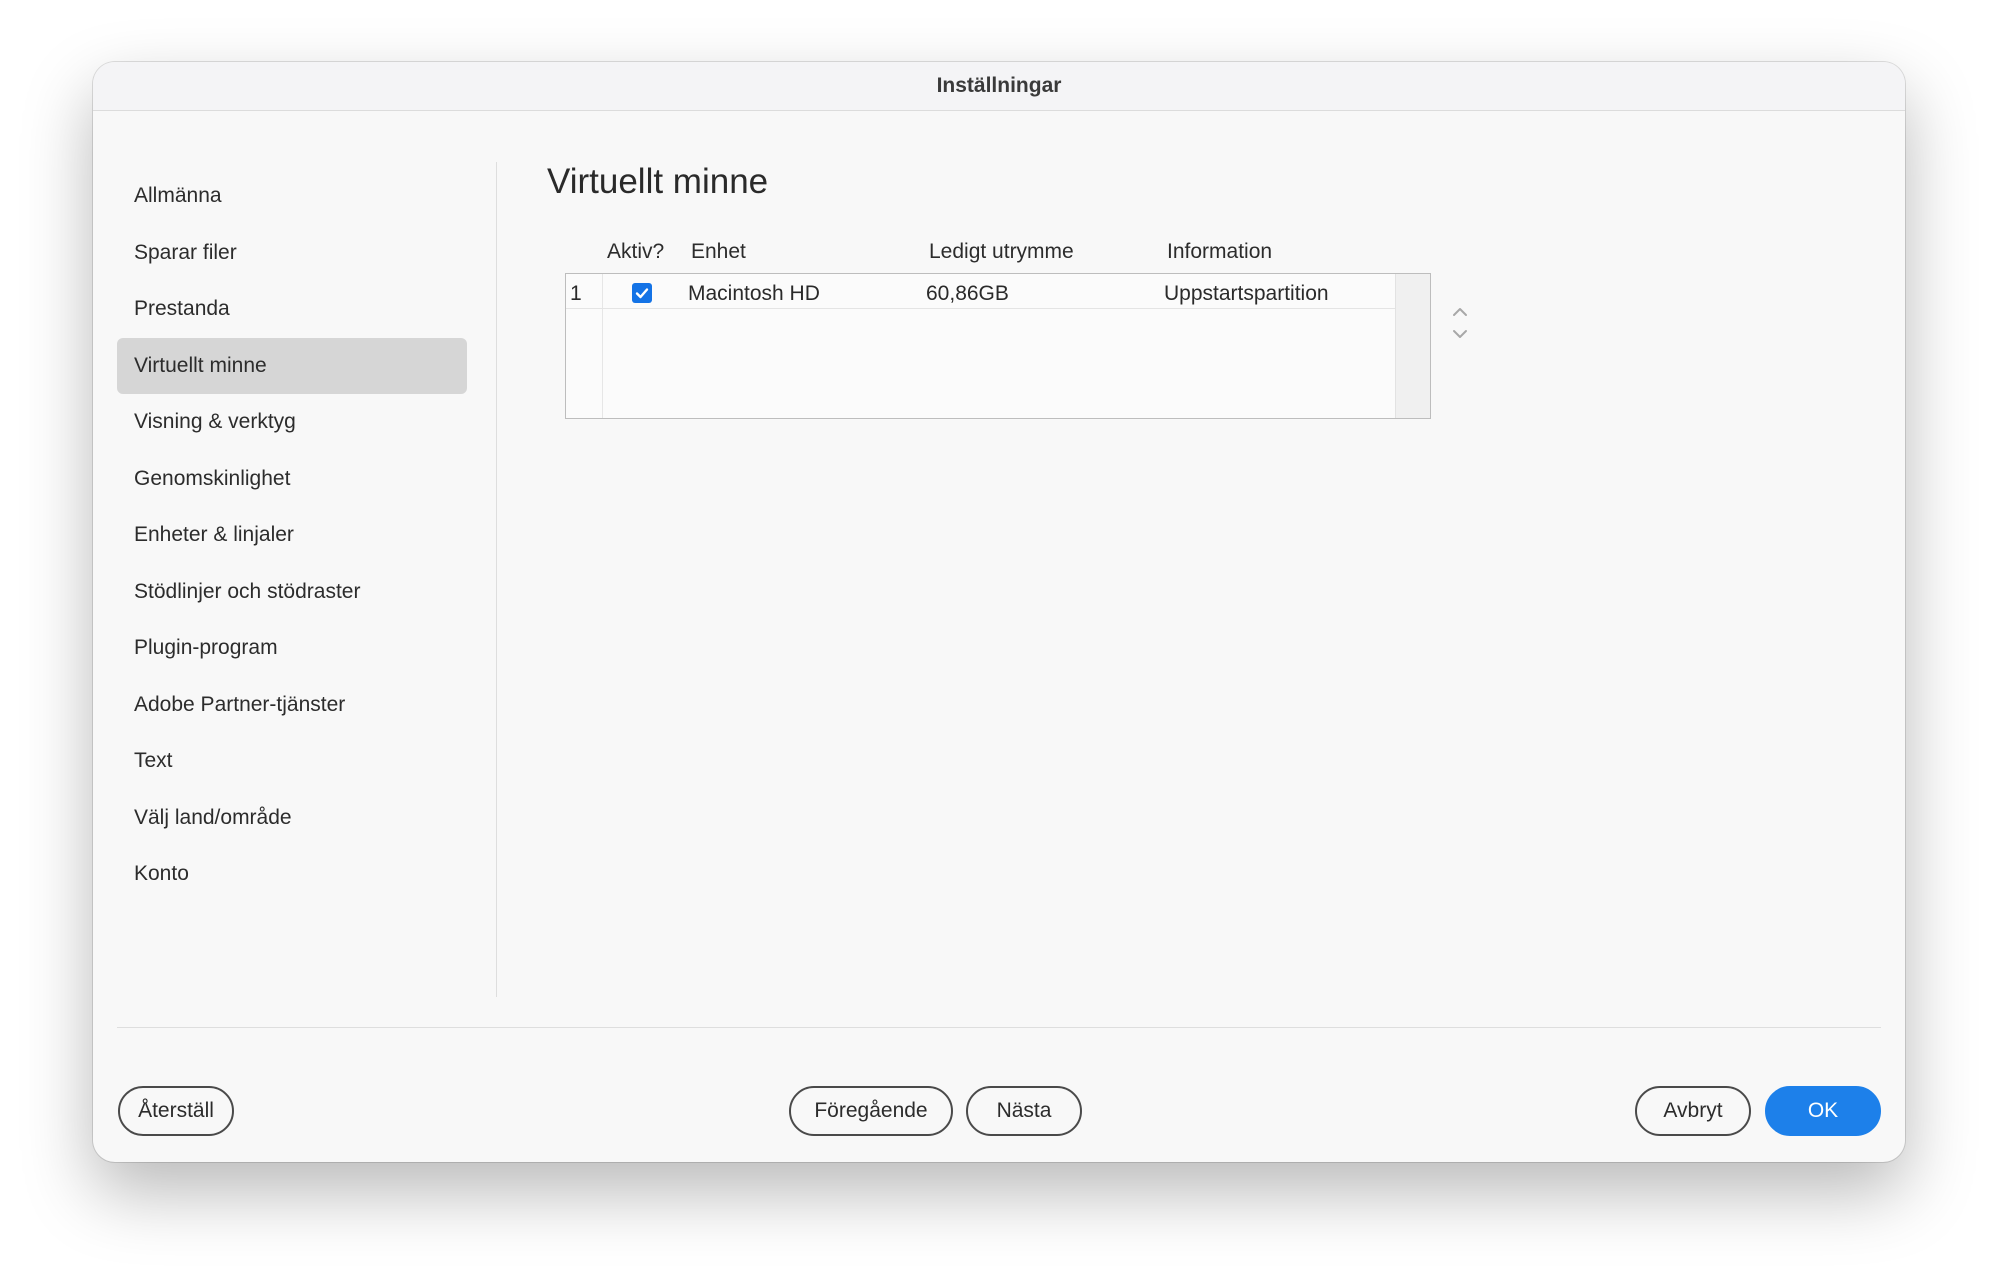 The height and width of the screenshot is (1287, 1999). I want to click on row-index: 1, so click(576, 293).